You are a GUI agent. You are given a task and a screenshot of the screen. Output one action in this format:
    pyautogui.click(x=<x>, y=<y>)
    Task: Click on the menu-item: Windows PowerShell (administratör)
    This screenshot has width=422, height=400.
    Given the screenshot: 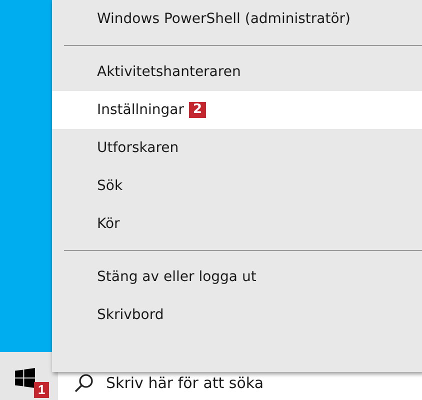 What is the action you would take?
    pyautogui.click(x=237, y=19)
    